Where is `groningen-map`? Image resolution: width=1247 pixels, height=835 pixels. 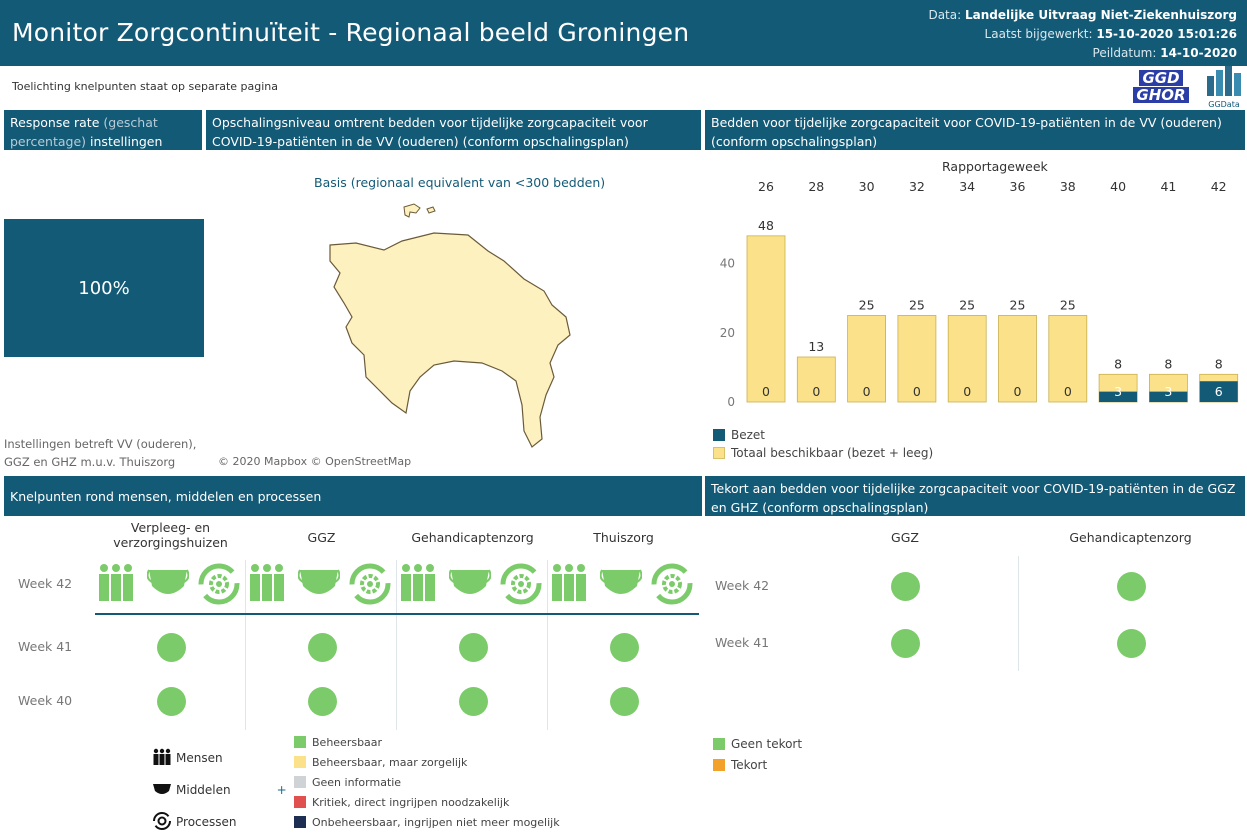 groningen-map is located at coordinates (453, 327).